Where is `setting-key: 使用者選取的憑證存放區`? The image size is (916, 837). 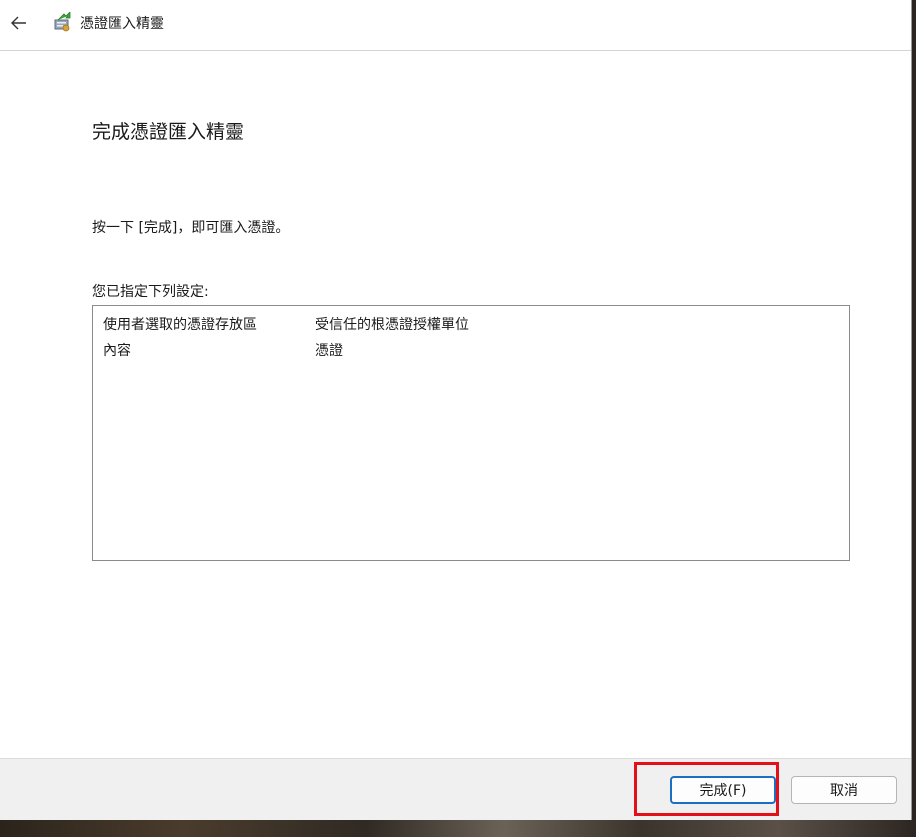
setting-key: 使用者選取的憑證存放區 is located at coordinates (180, 325).